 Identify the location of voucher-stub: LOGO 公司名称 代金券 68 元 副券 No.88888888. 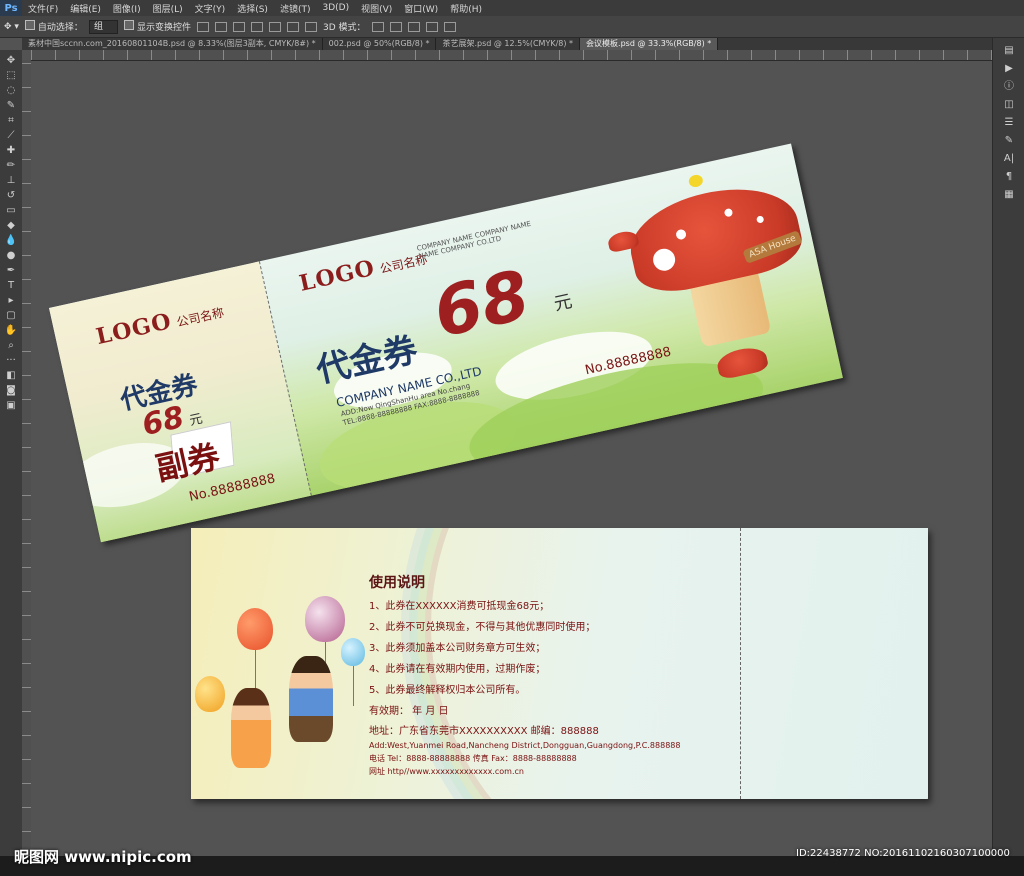
(180, 402).